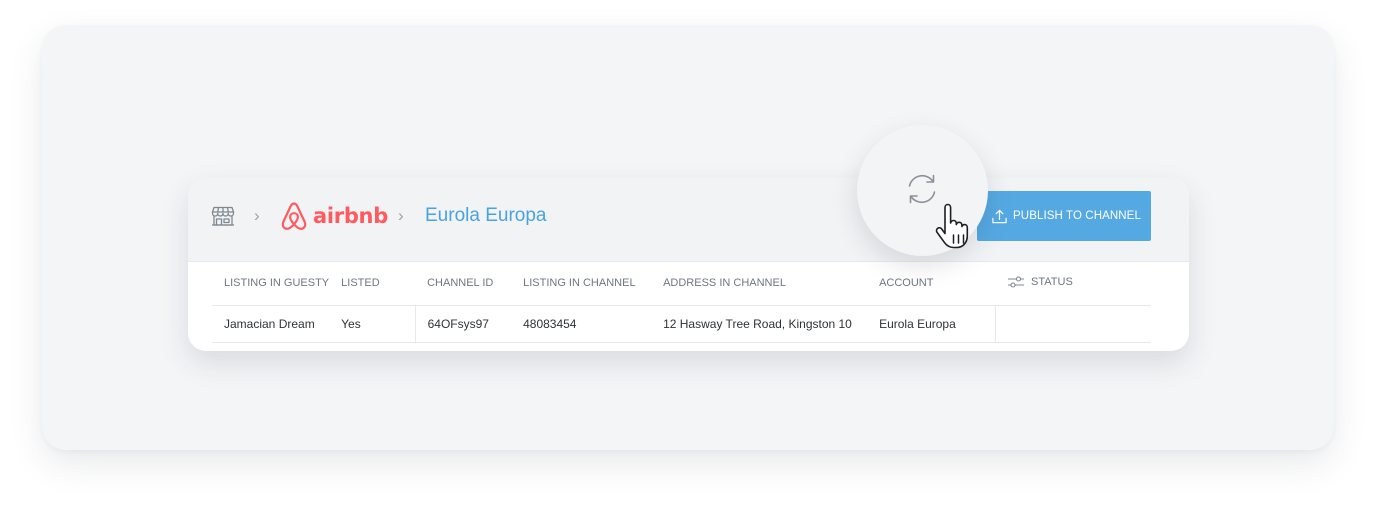 This screenshot has height=510, width=1377. What do you see at coordinates (999, 216) in the screenshot?
I see `upload-icon` at bounding box center [999, 216].